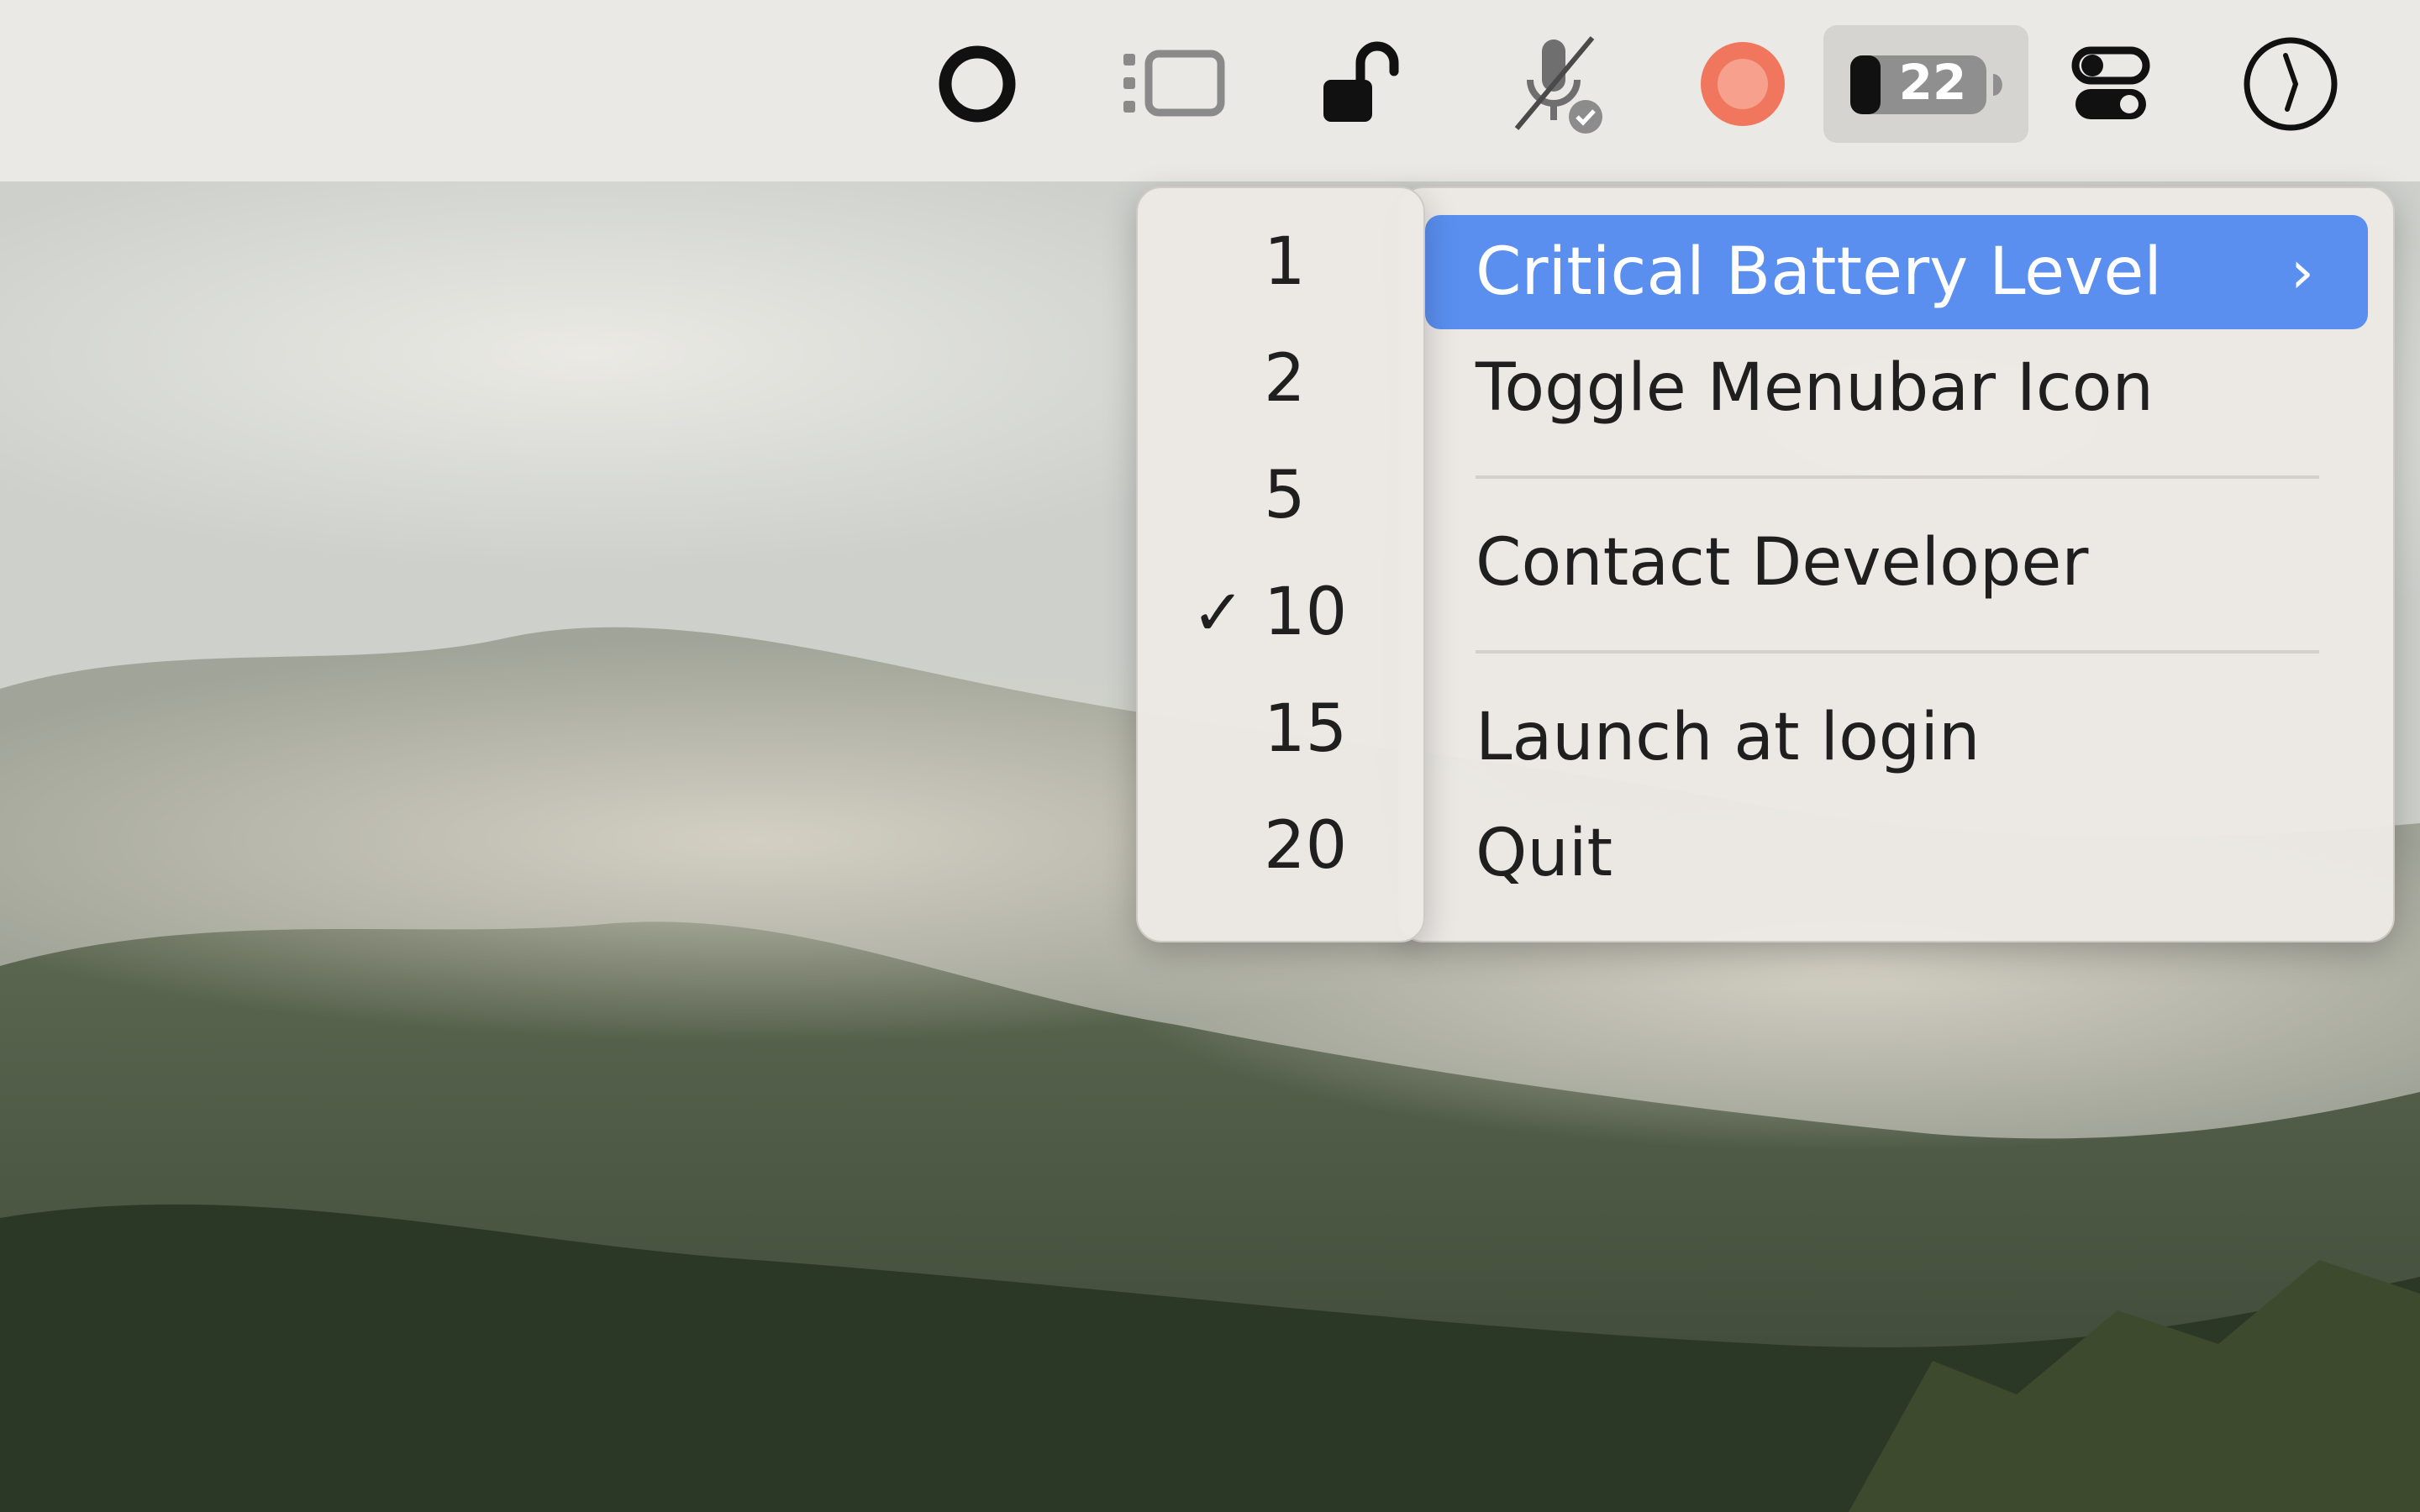 Image resolution: width=2420 pixels, height=1512 pixels. I want to click on toggles-icon, so click(2111, 84).